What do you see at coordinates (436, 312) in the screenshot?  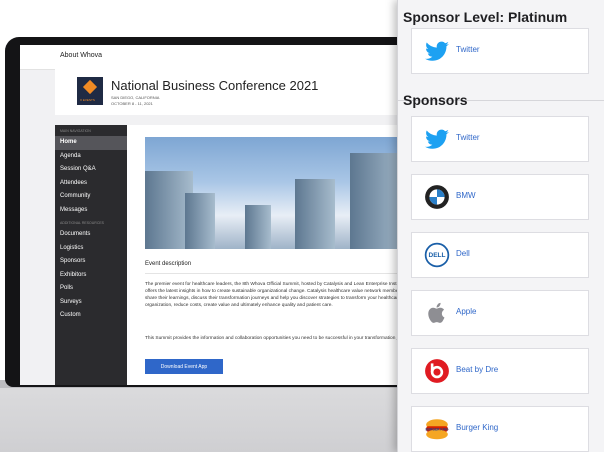 I see `apple-icon` at bounding box center [436, 312].